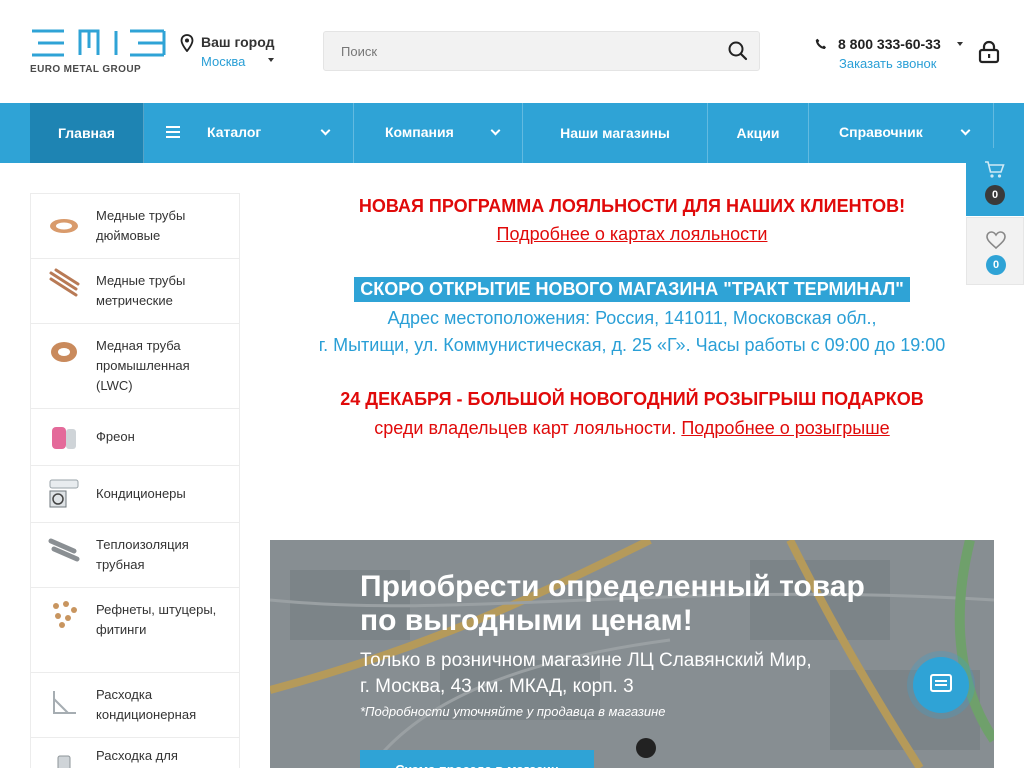 The height and width of the screenshot is (768, 1024). I want to click on banner-title-line: по выгодными ценам!, so click(526, 620).